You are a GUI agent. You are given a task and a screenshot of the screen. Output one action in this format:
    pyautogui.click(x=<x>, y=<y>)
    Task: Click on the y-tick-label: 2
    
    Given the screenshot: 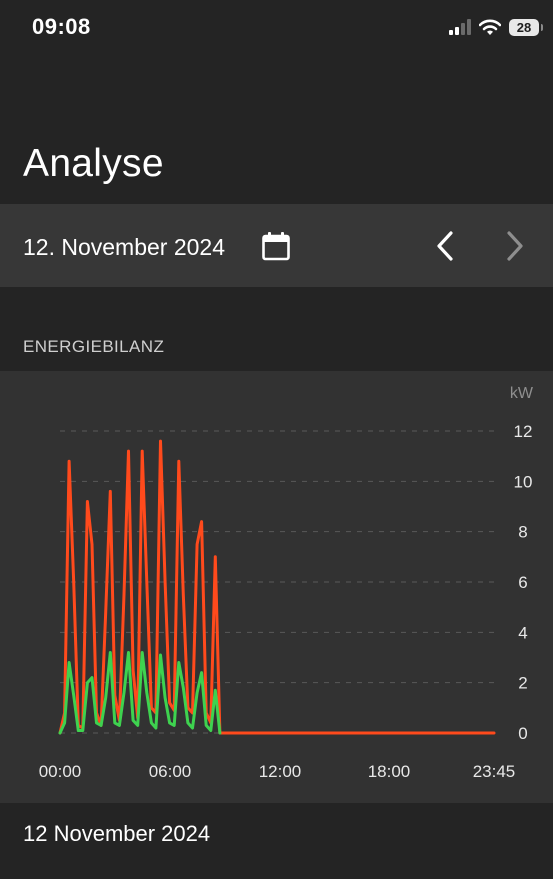 What is the action you would take?
    pyautogui.click(x=522, y=683)
    